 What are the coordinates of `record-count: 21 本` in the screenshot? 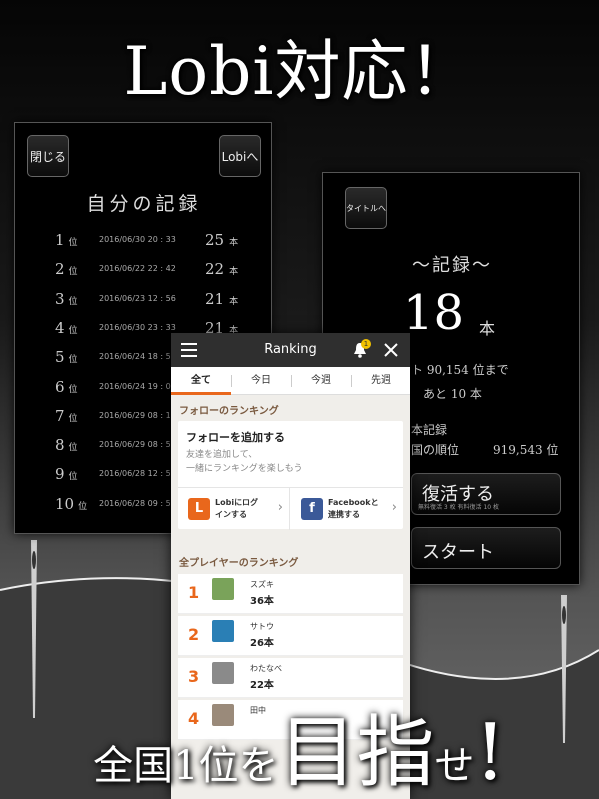 It's located at (222, 298).